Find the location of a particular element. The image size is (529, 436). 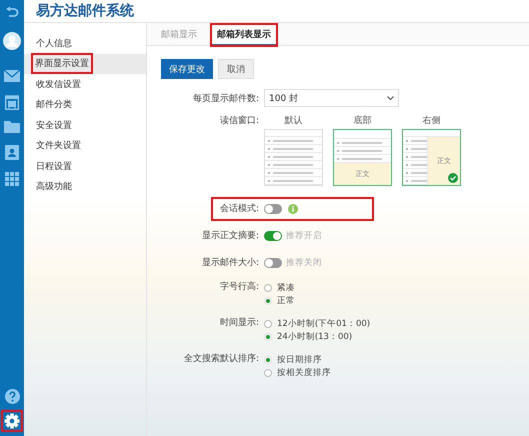

chevron-down-icon is located at coordinates (390, 98).